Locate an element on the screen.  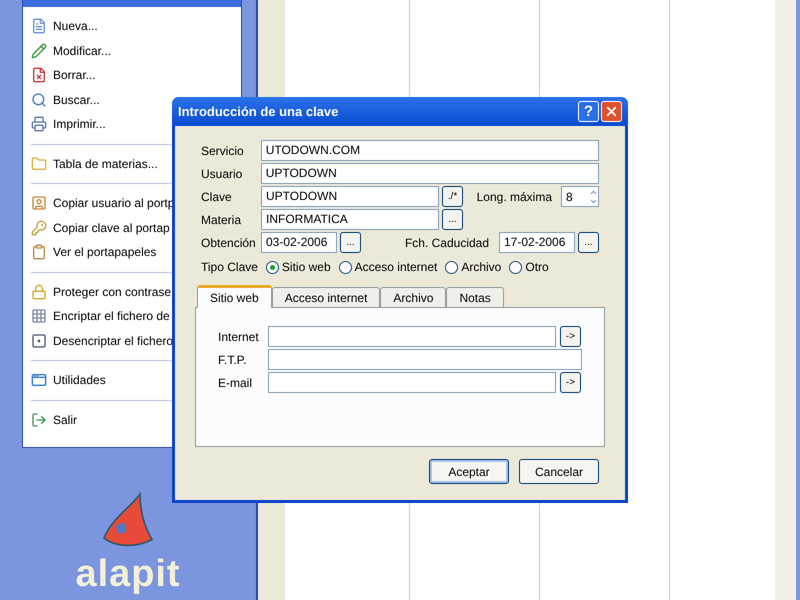
folder-icon is located at coordinates (39, 164).